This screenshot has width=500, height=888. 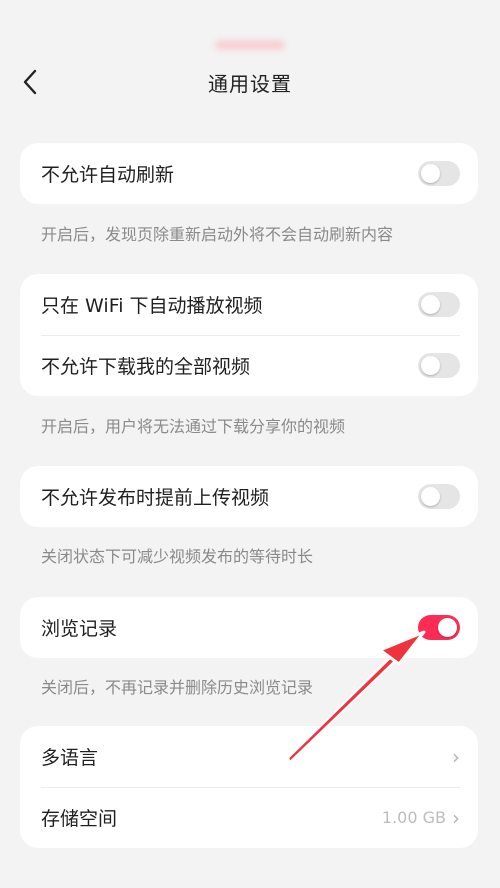 I want to click on back-button, so click(x=30, y=82).